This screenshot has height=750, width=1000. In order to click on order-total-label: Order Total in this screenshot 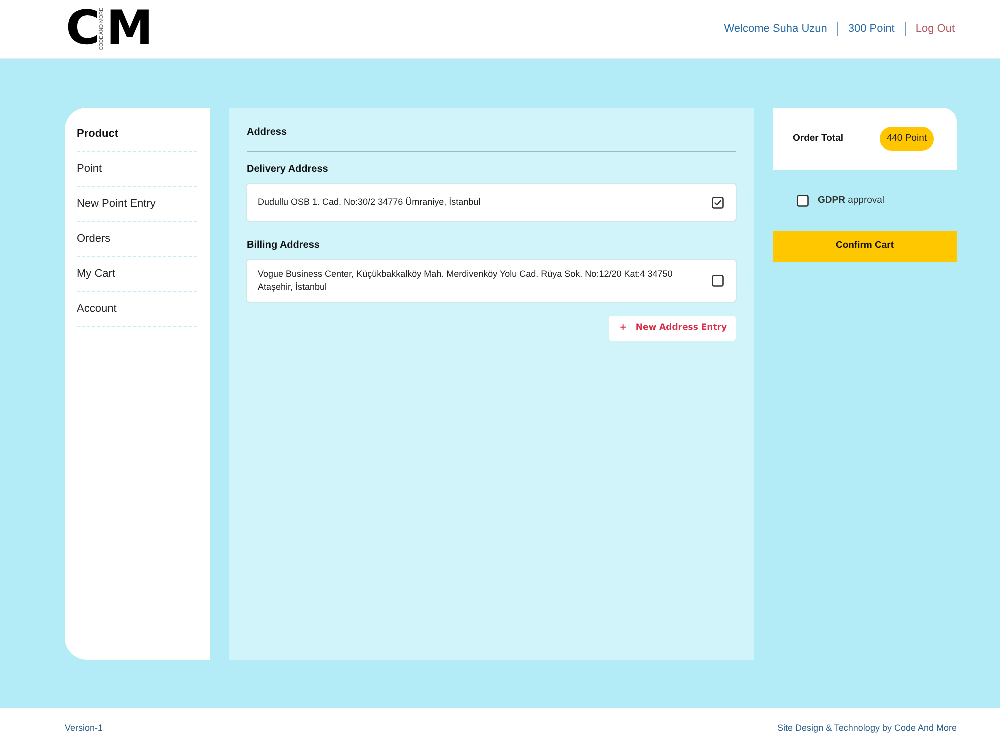, I will do `click(818, 139)`.